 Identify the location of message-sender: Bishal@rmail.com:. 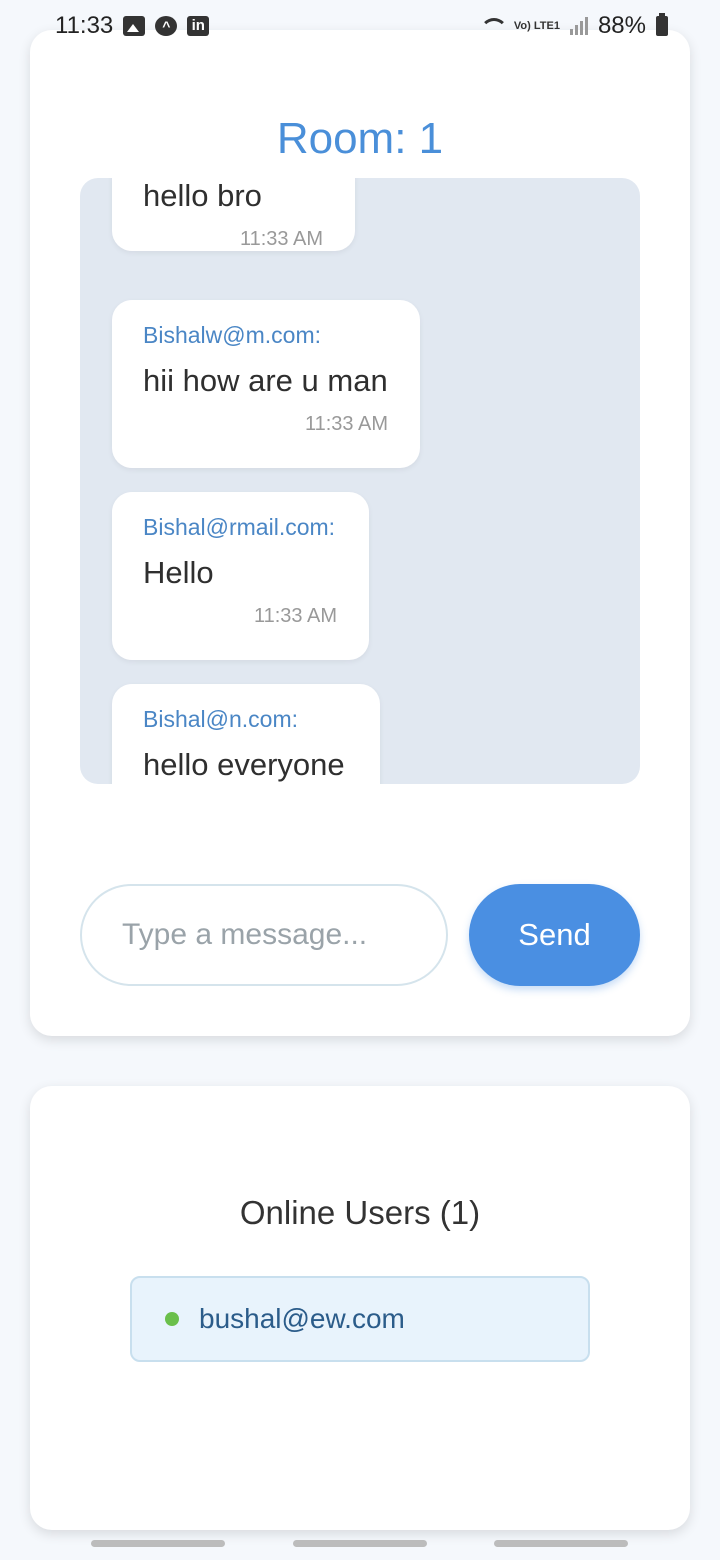
(239, 527).